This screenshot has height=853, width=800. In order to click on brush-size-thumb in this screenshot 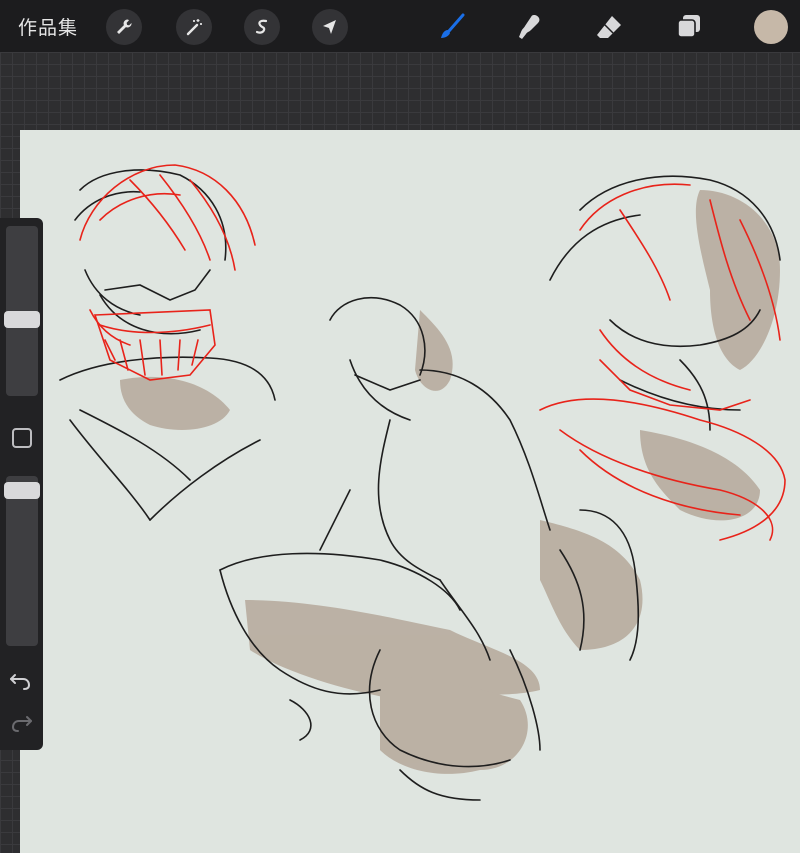, I will do `click(22, 319)`.